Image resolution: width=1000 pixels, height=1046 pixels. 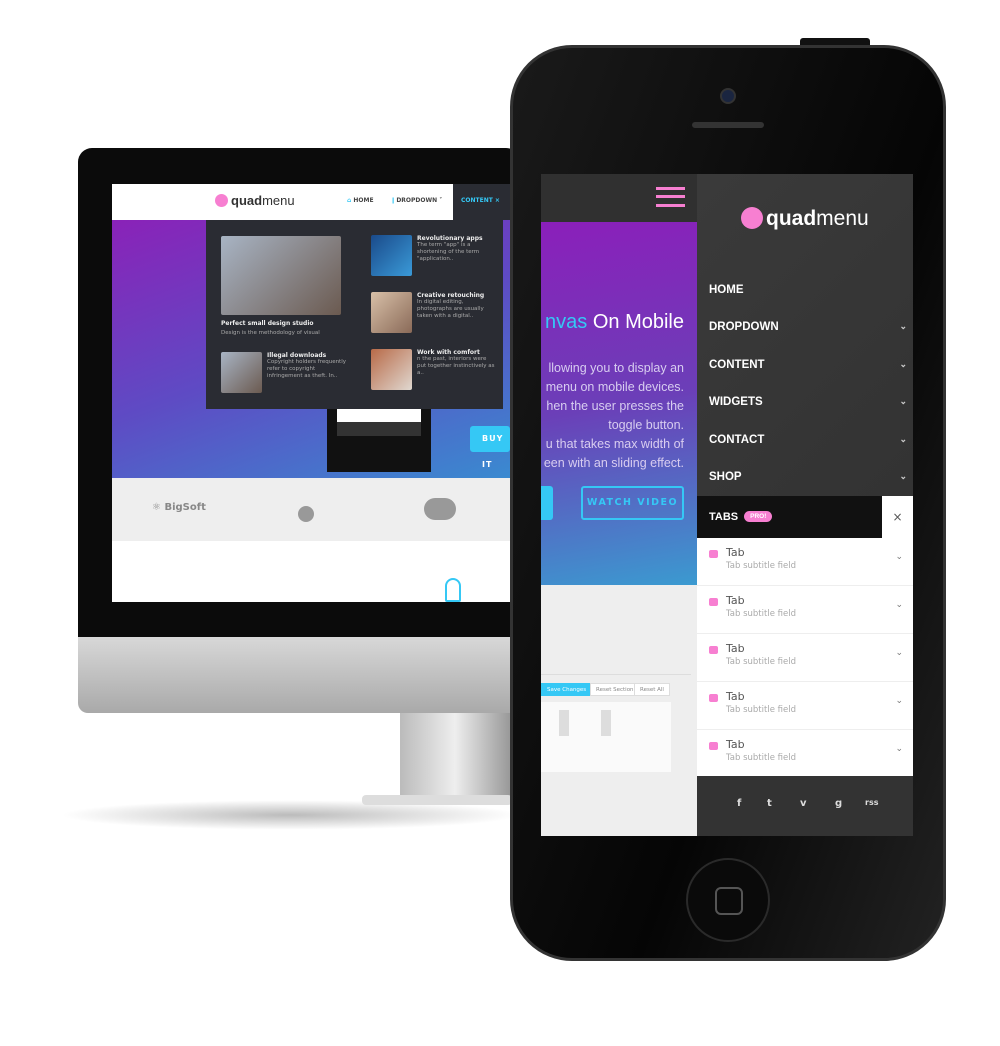 What do you see at coordinates (838, 803) in the screenshot?
I see `github-icon: g` at bounding box center [838, 803].